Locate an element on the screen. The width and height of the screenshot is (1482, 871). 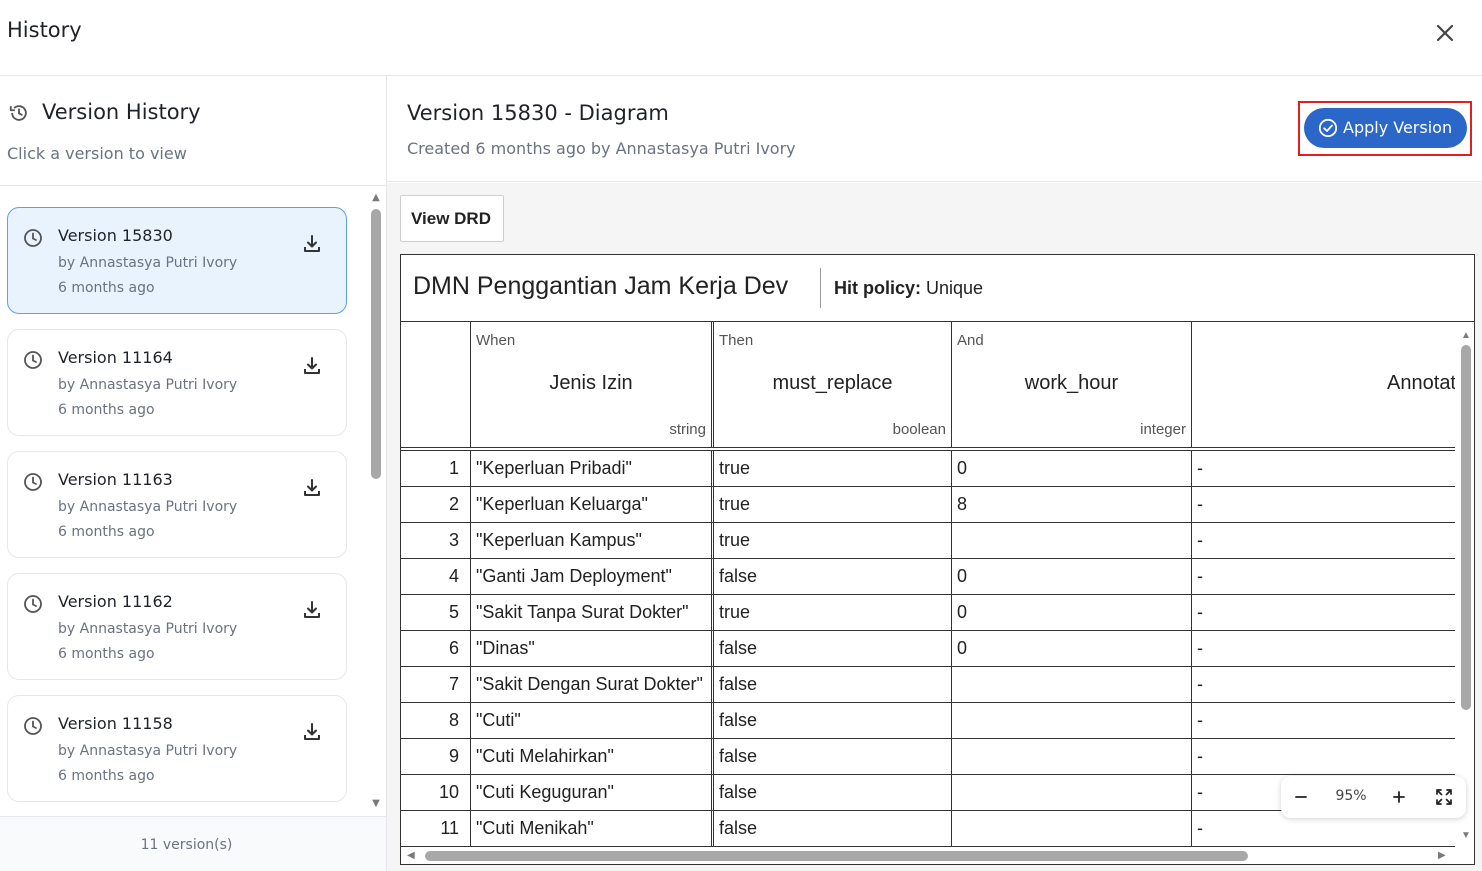
cell-jenis-izin: "Sakit Dengan Surat Dokter" is located at coordinates (592, 684).